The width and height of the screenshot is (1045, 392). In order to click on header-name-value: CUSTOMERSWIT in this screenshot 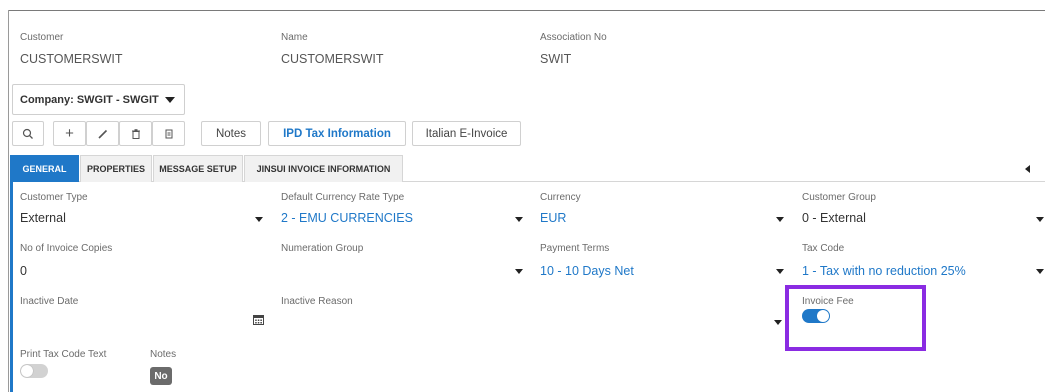, I will do `click(332, 59)`.